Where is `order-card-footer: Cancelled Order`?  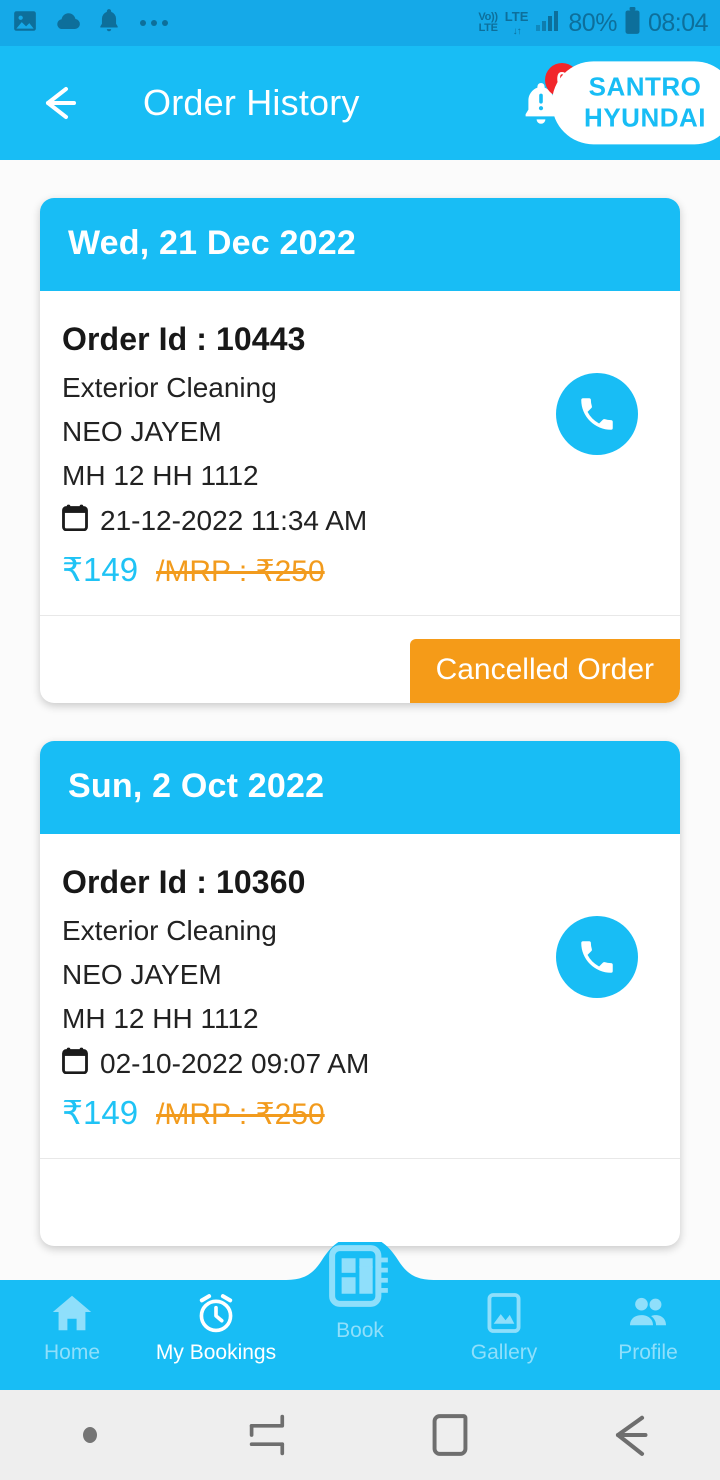
order-card-footer: Cancelled Order is located at coordinates (360, 659).